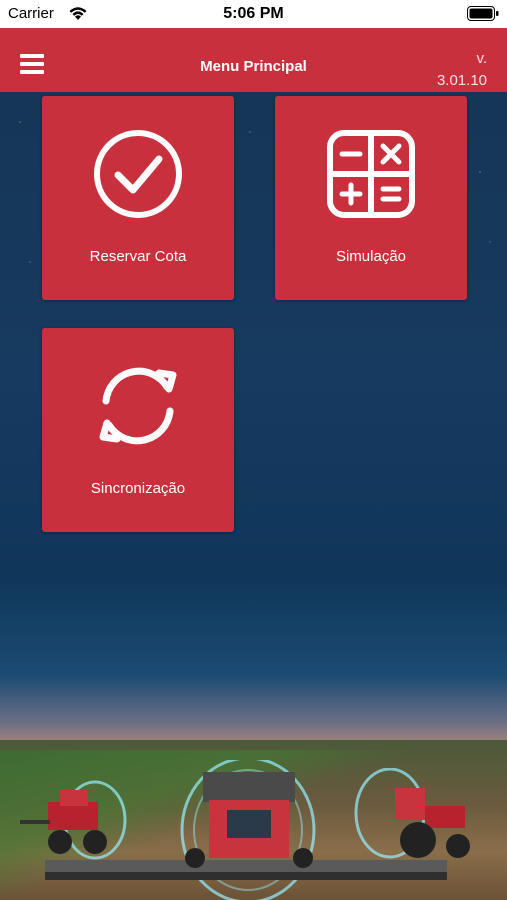 This screenshot has width=507, height=900. I want to click on check-circle-icon, so click(138, 174).